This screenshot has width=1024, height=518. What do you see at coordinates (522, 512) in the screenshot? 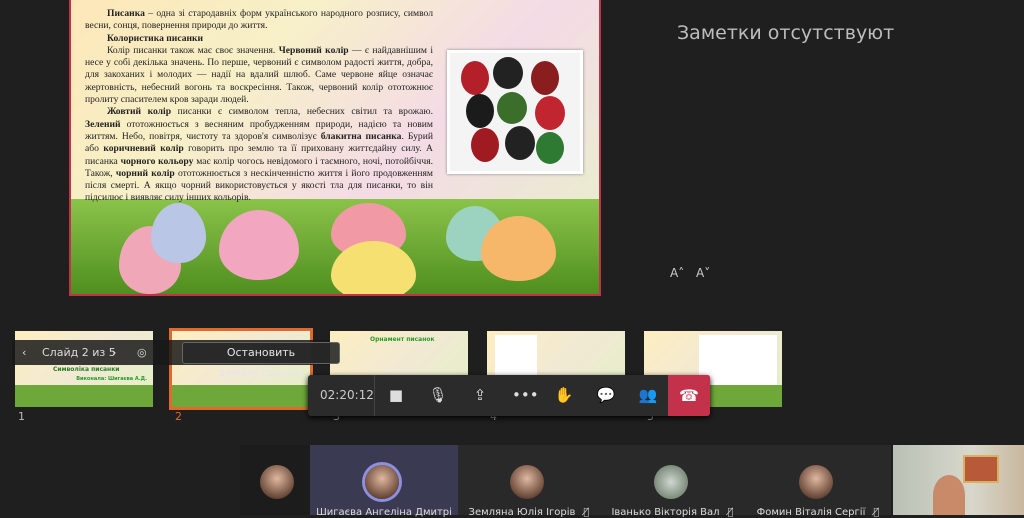
I see `participant-name: Земляна Юлія Ігорів` at bounding box center [522, 512].